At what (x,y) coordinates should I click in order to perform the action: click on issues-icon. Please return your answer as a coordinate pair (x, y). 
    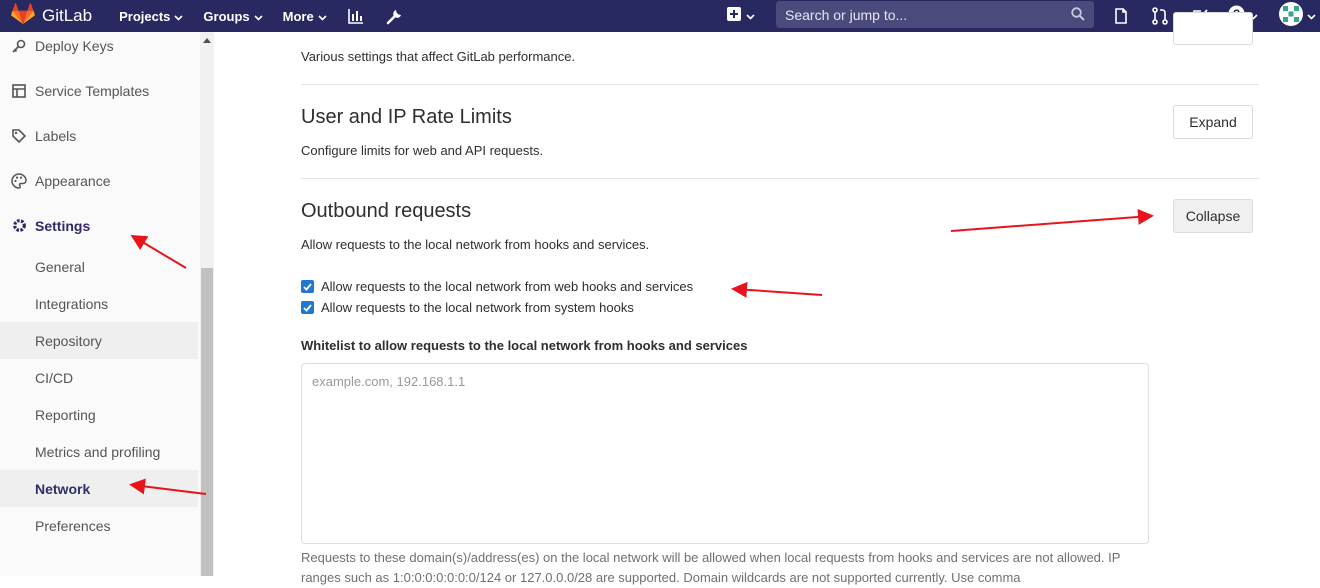
    Looking at the image, I should click on (1121, 16).